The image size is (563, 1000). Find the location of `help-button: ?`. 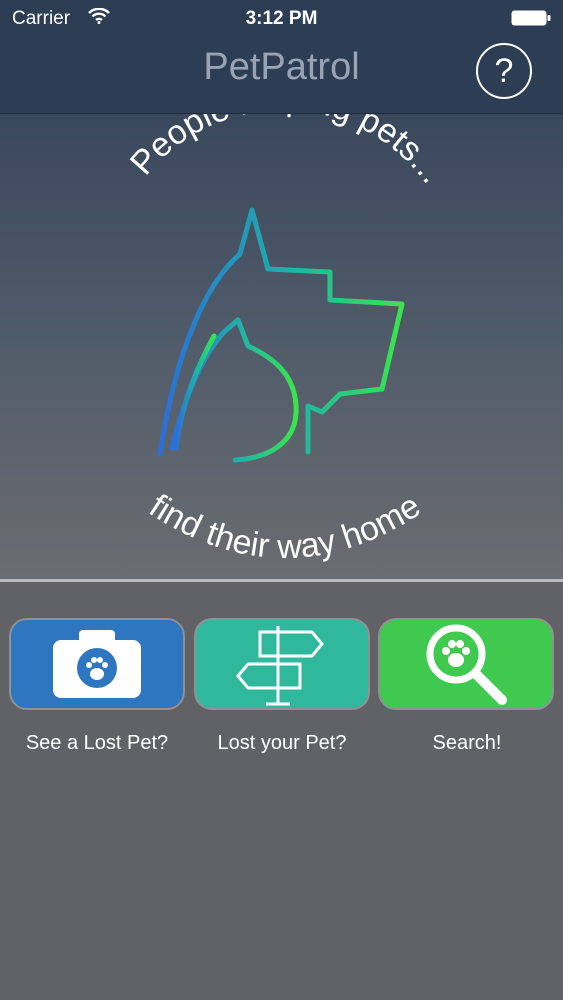

help-button: ? is located at coordinates (504, 71).